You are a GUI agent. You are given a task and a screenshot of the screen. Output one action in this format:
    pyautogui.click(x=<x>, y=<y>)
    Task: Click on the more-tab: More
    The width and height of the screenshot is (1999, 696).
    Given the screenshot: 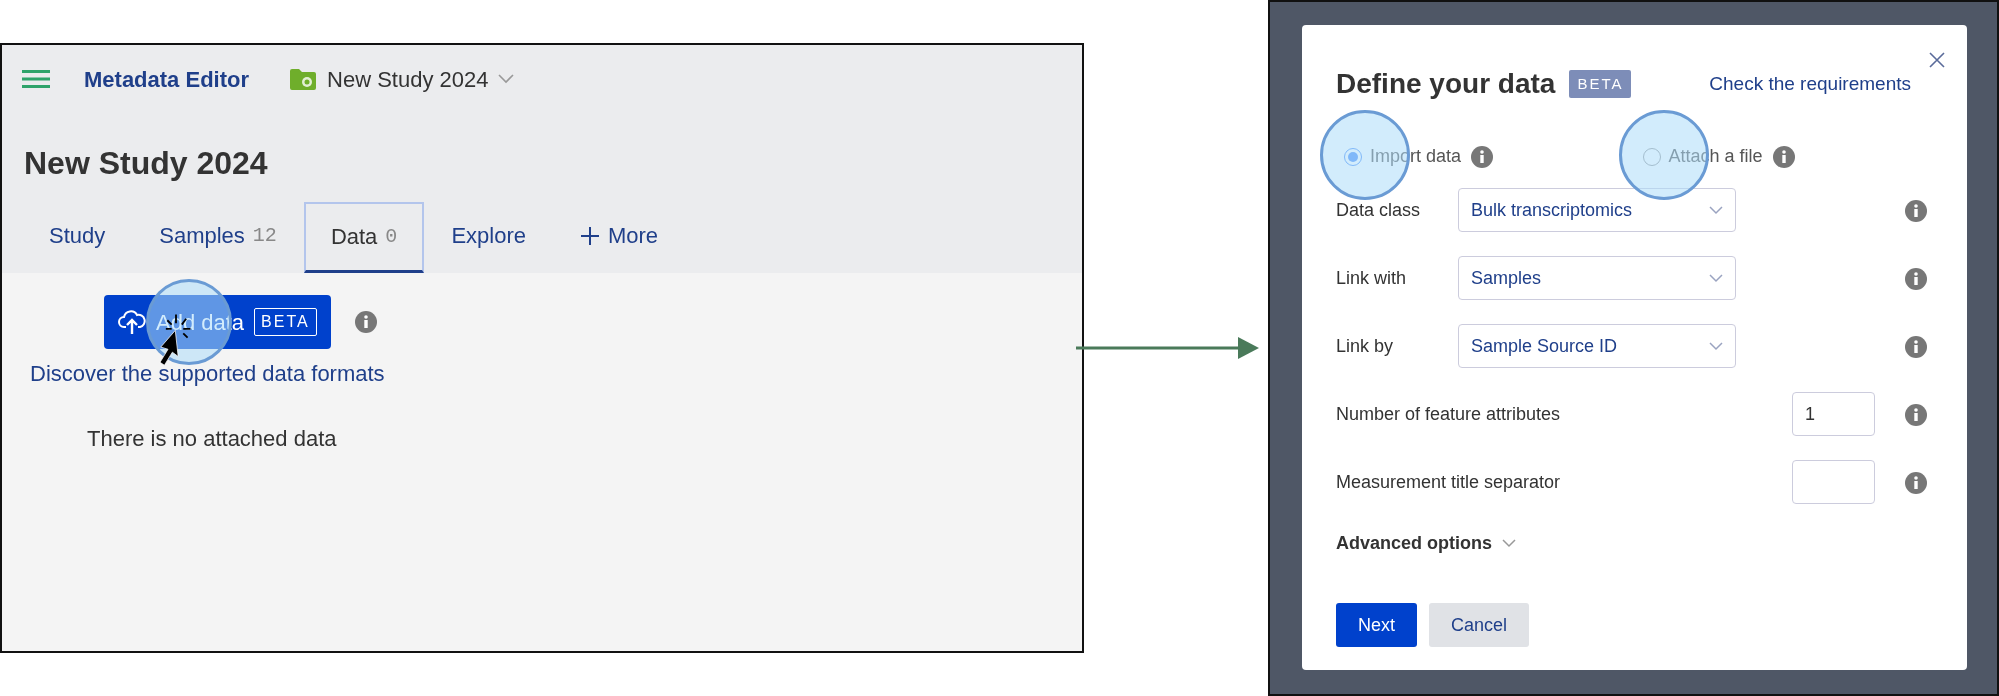 What is the action you would take?
    pyautogui.click(x=619, y=237)
    